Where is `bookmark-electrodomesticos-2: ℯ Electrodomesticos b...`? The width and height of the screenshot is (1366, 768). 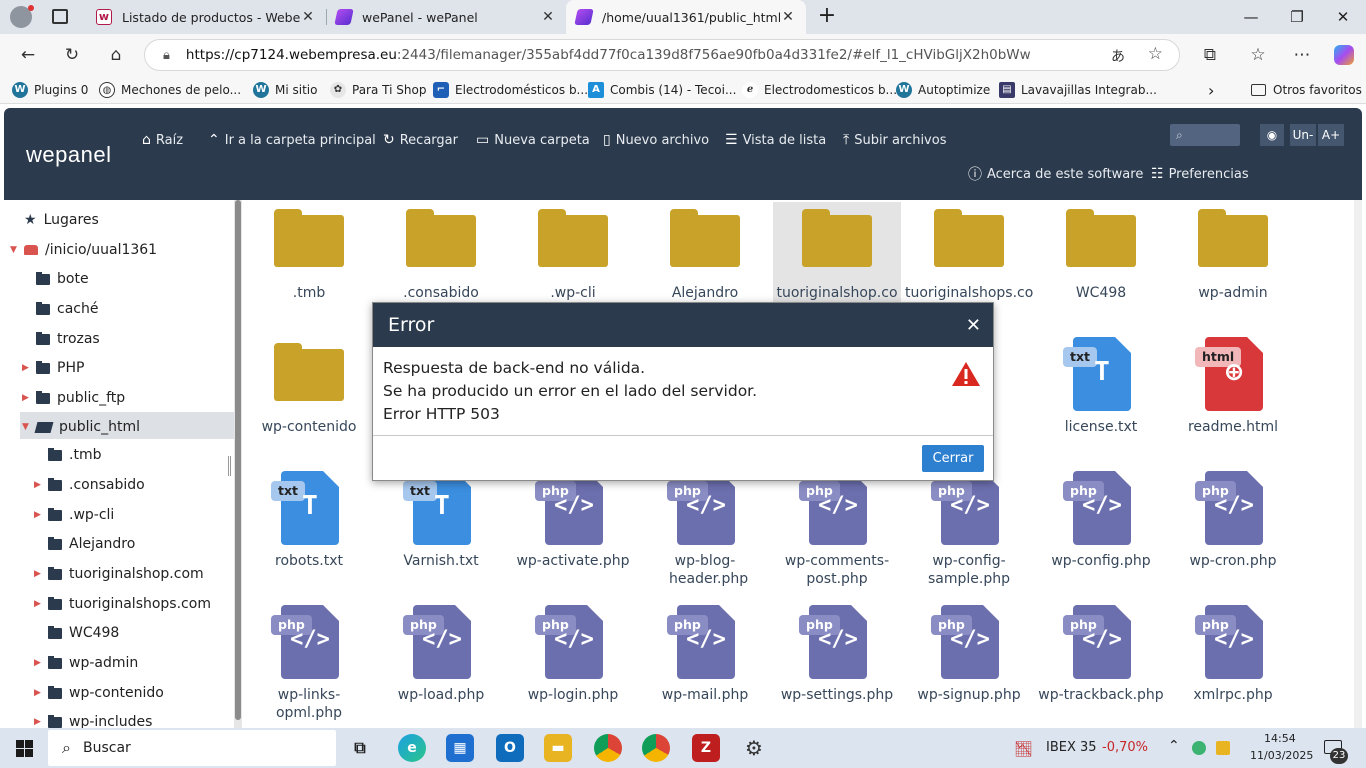 bookmark-electrodomesticos-2: ℯ Electrodomesticos b... is located at coordinates (819, 90).